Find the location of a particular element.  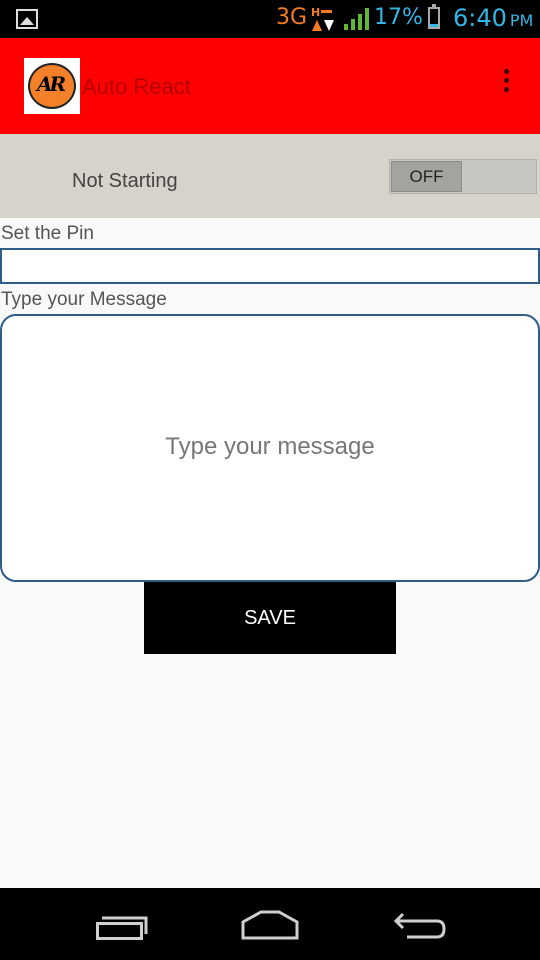

service-switch-thumb: OFF is located at coordinates (426, 176).